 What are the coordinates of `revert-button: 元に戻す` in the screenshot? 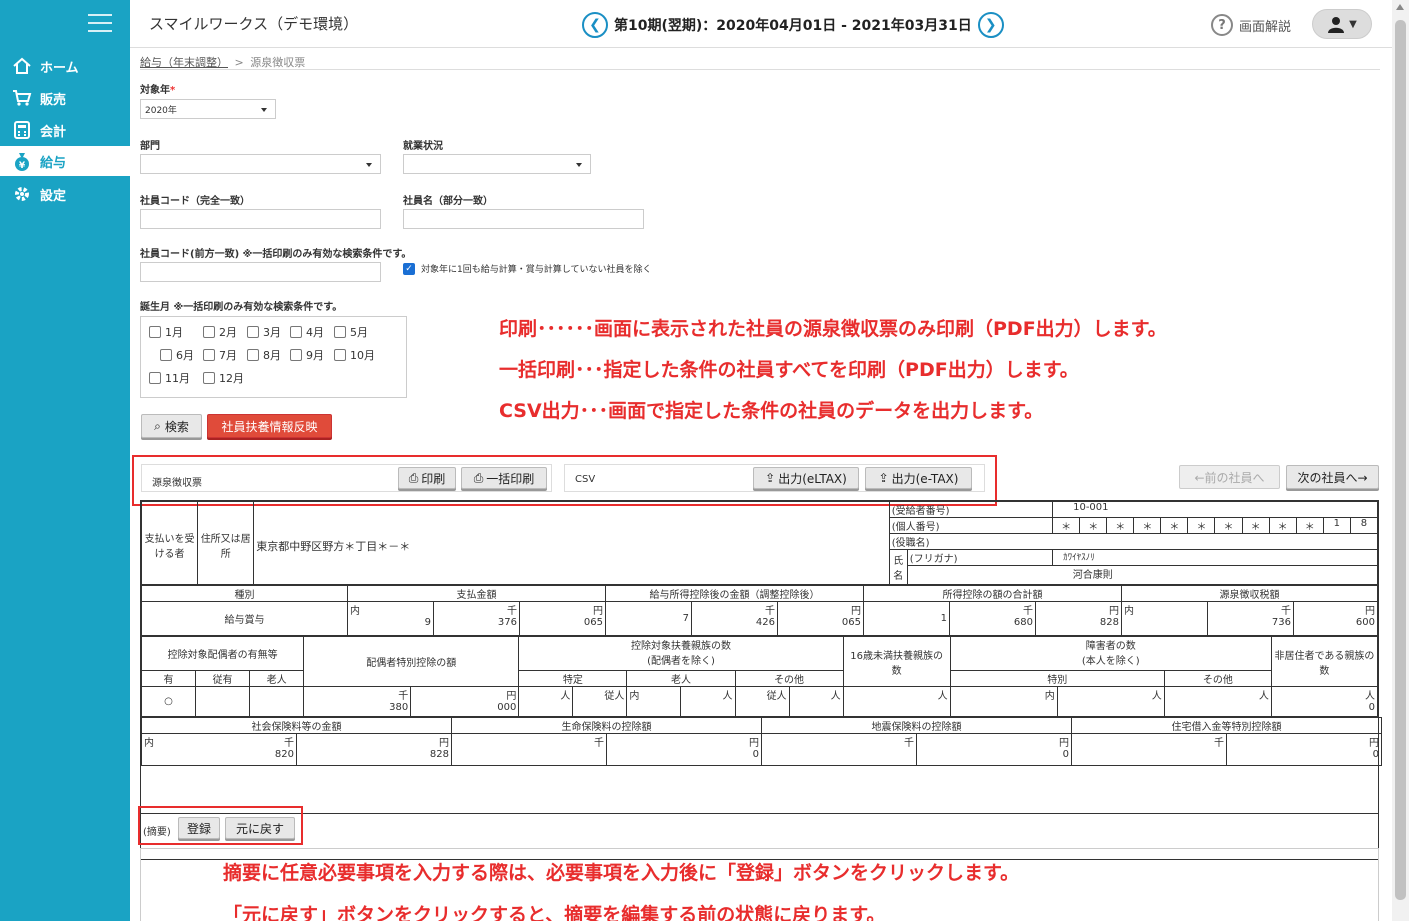 It's located at (260, 828).